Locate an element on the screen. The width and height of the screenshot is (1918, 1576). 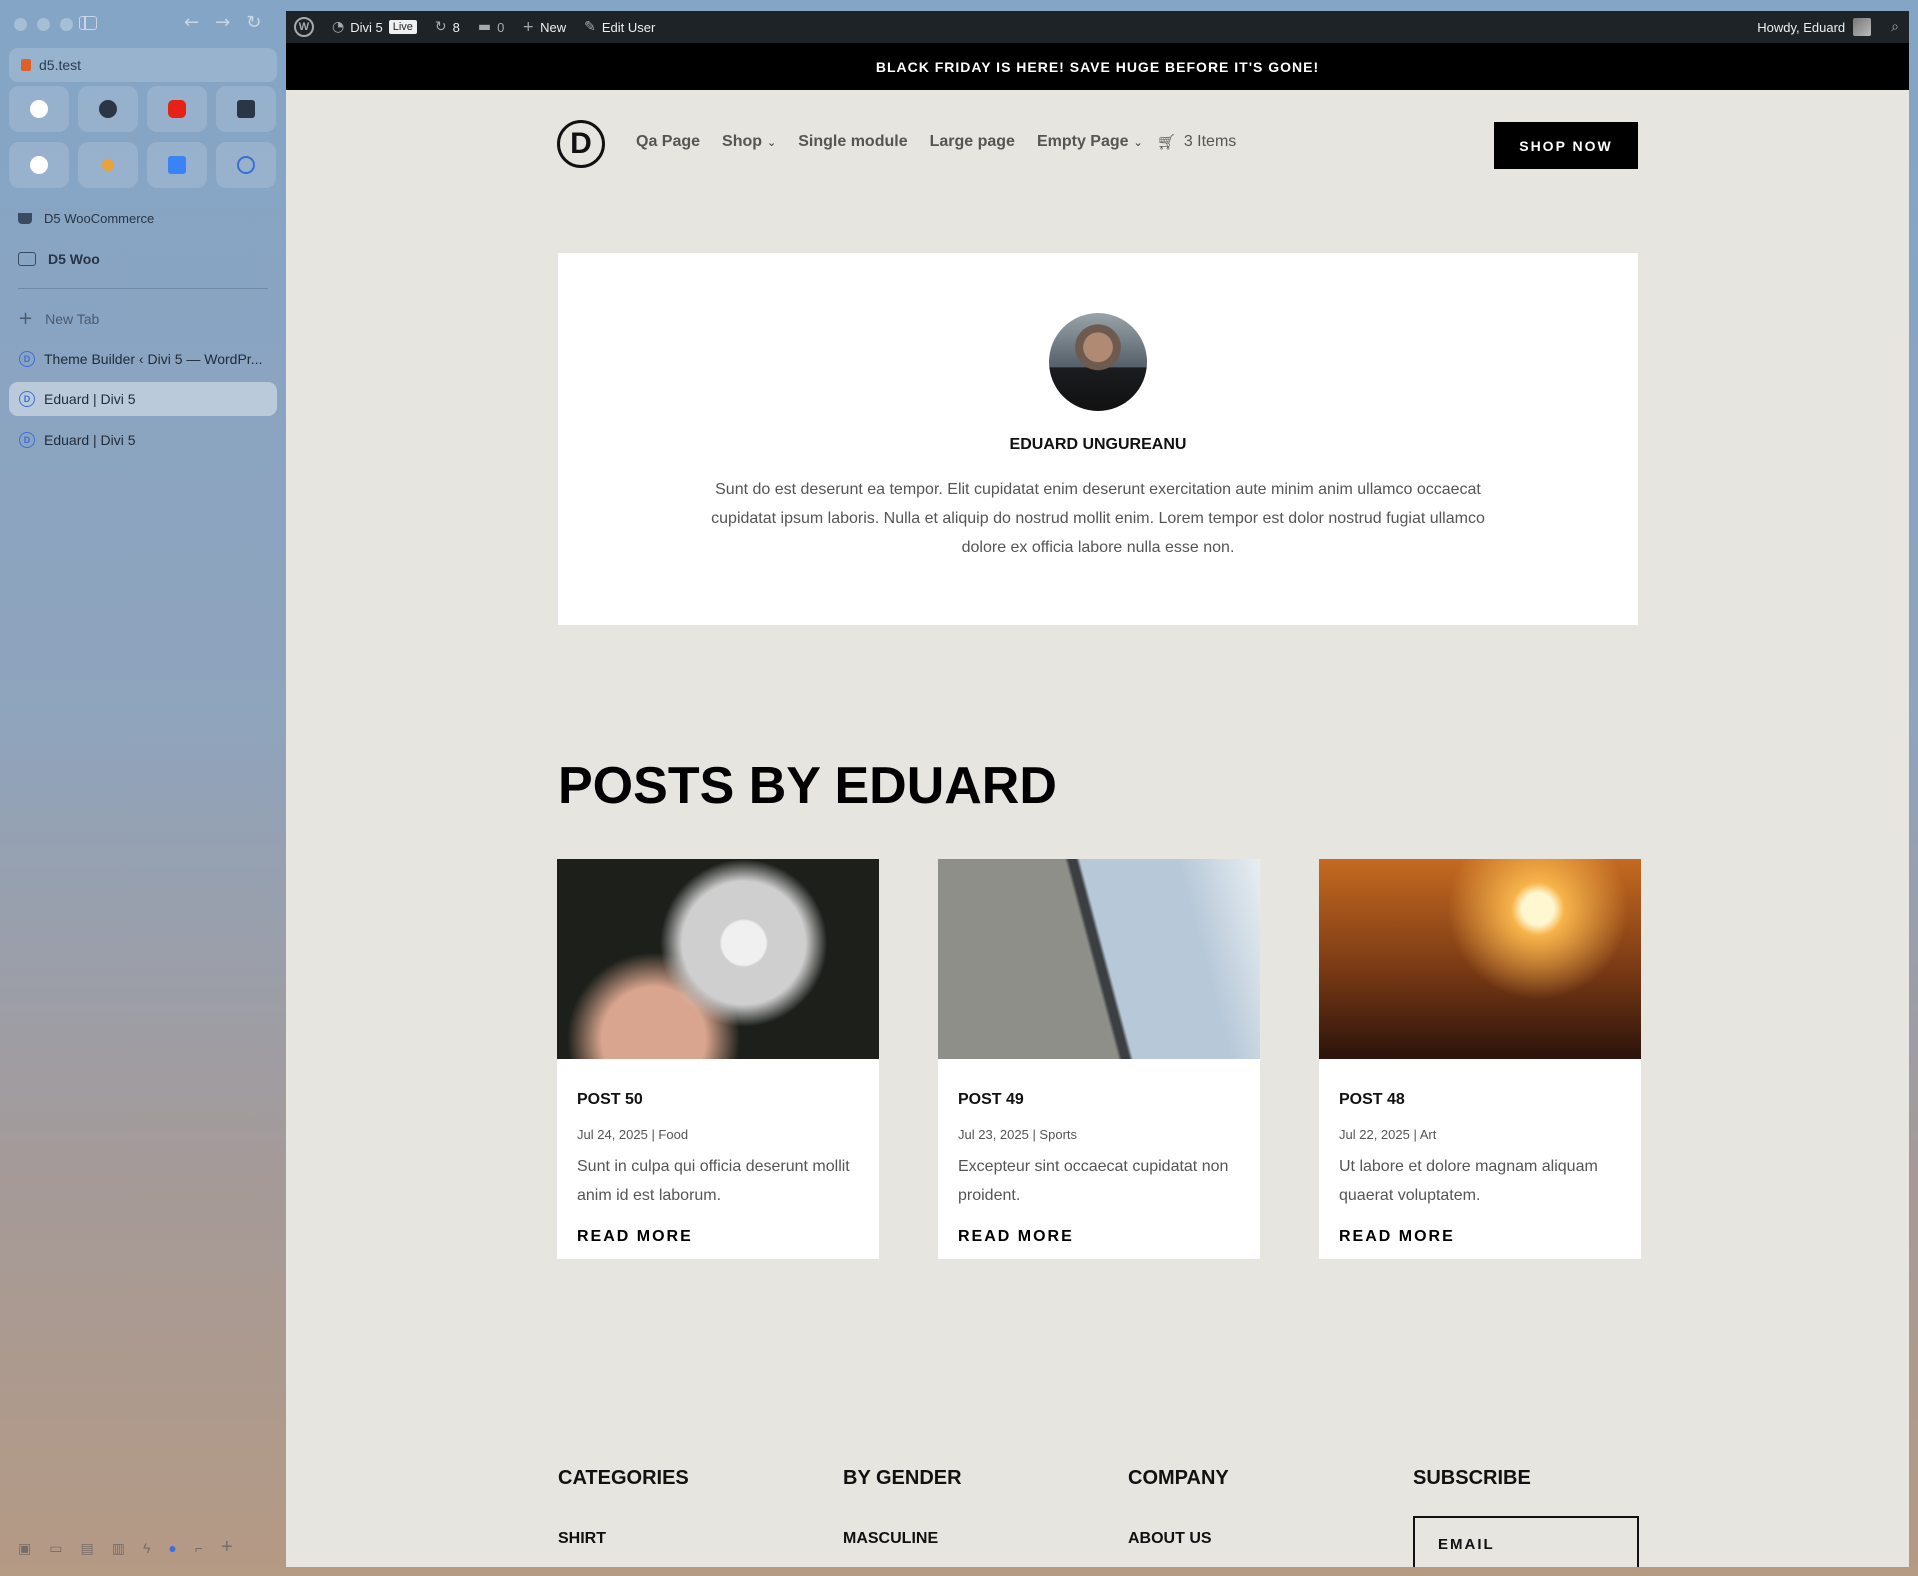
post-title: POST 49 is located at coordinates (991, 1100).